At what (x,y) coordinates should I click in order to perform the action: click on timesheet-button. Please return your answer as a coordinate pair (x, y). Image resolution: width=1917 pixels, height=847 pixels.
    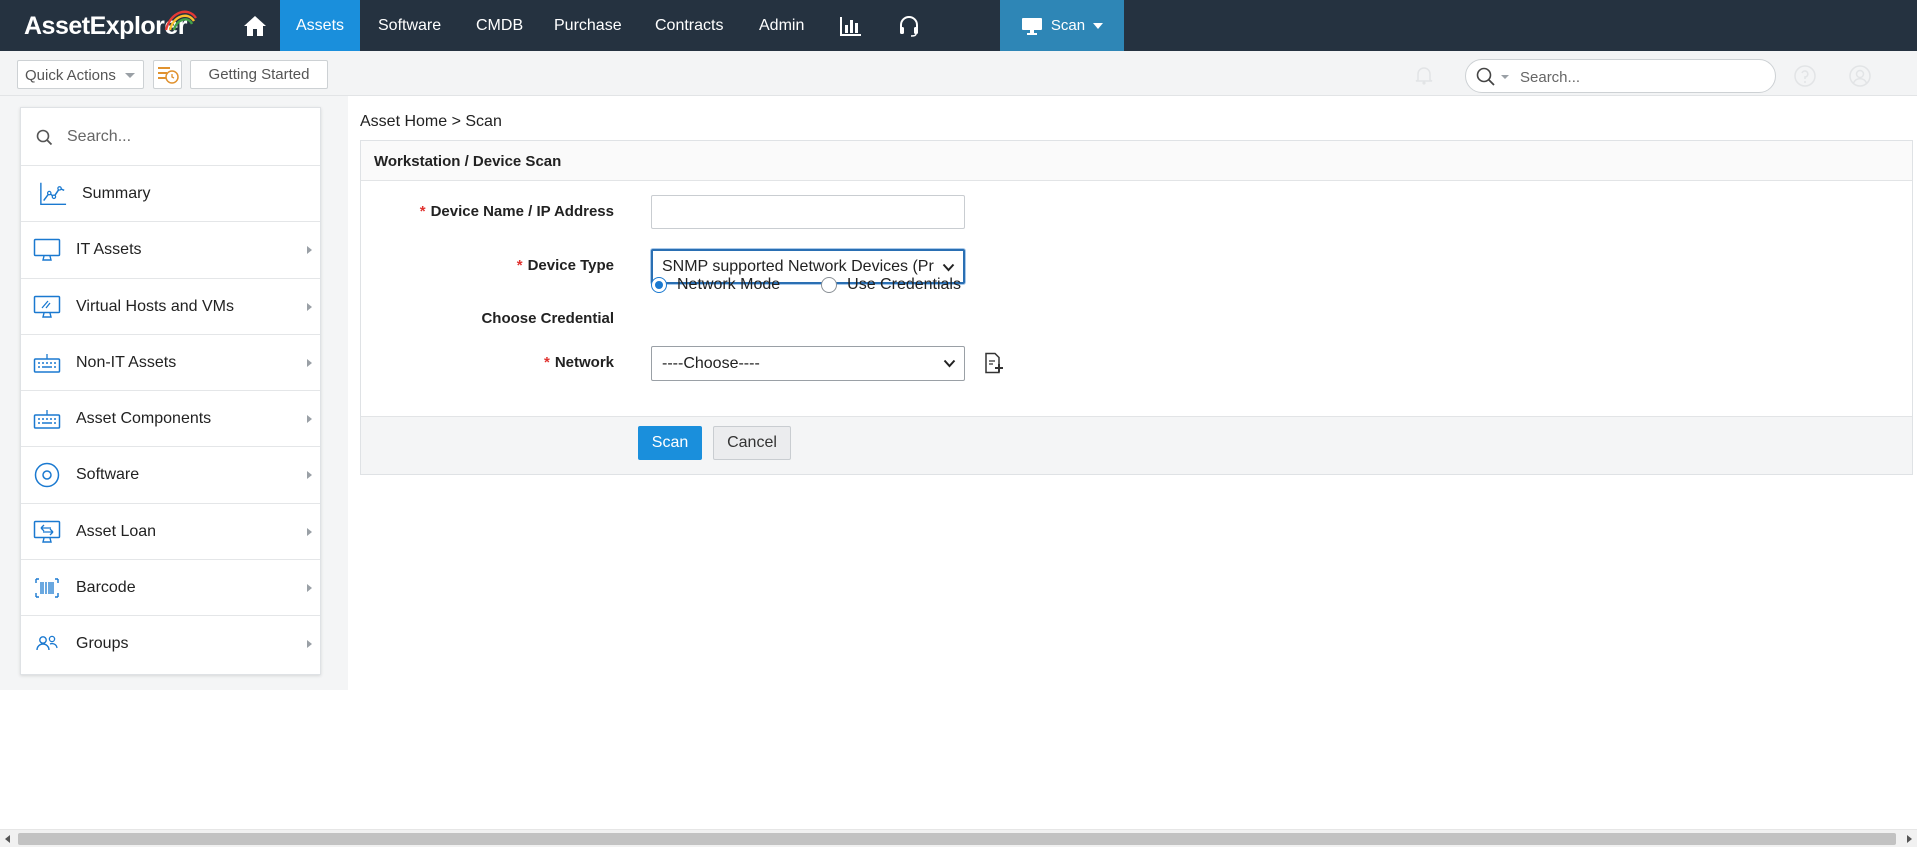
    Looking at the image, I should click on (167, 74).